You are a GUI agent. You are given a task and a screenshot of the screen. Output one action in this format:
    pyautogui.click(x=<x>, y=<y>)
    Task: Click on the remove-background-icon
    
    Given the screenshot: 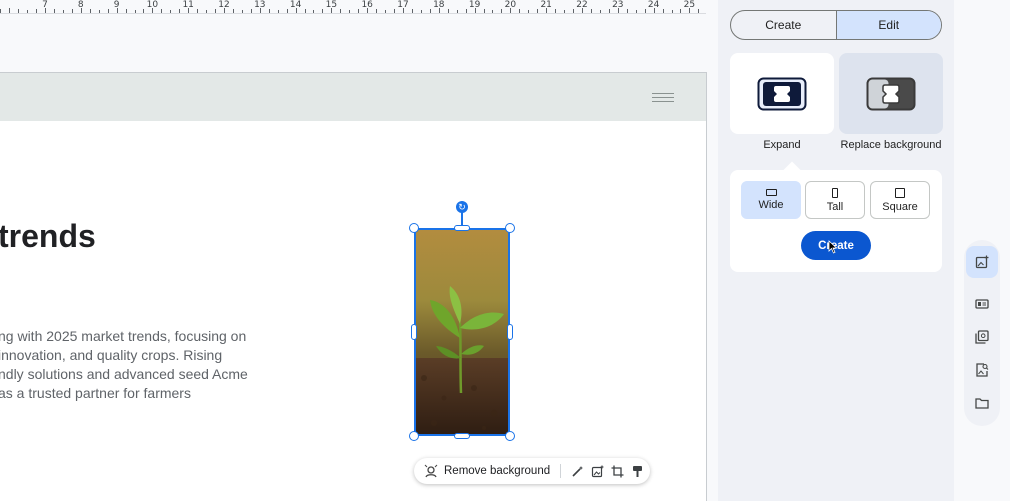 What is the action you would take?
    pyautogui.click(x=431, y=471)
    